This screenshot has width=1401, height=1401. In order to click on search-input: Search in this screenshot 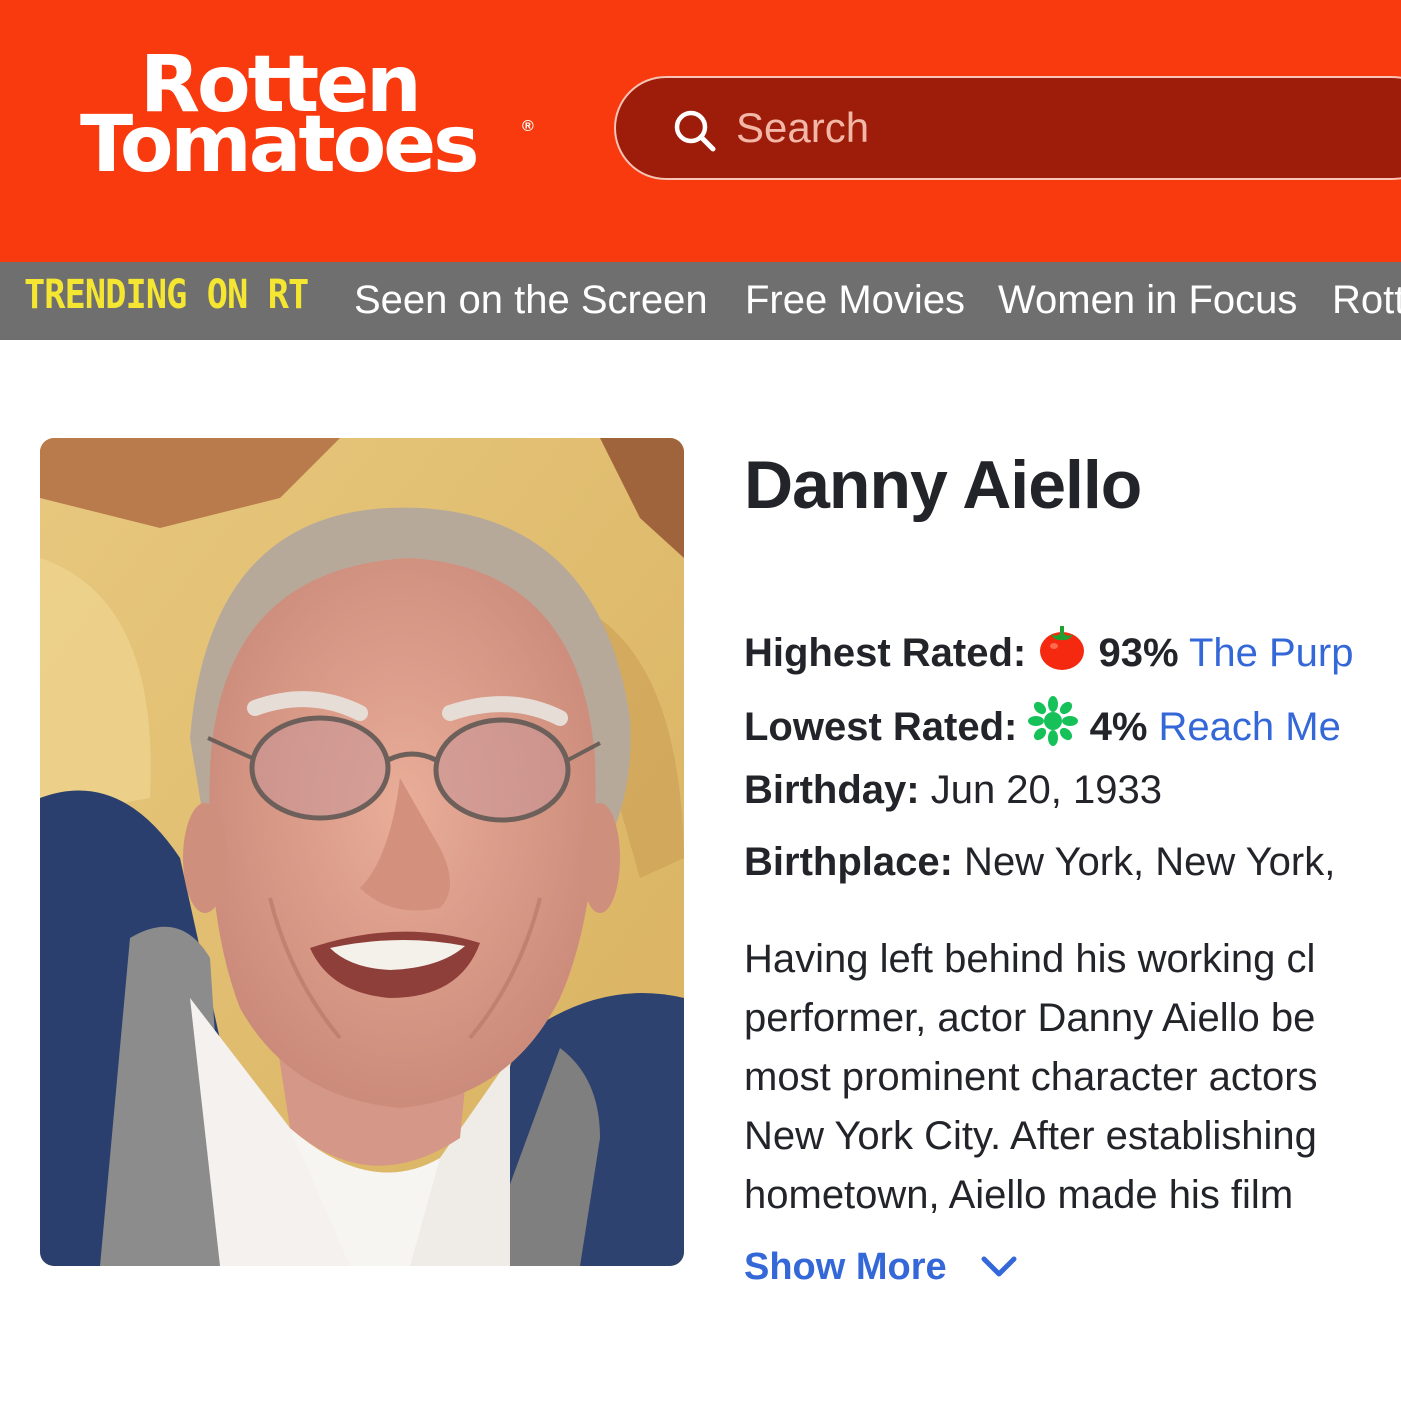, I will do `click(1007, 128)`.